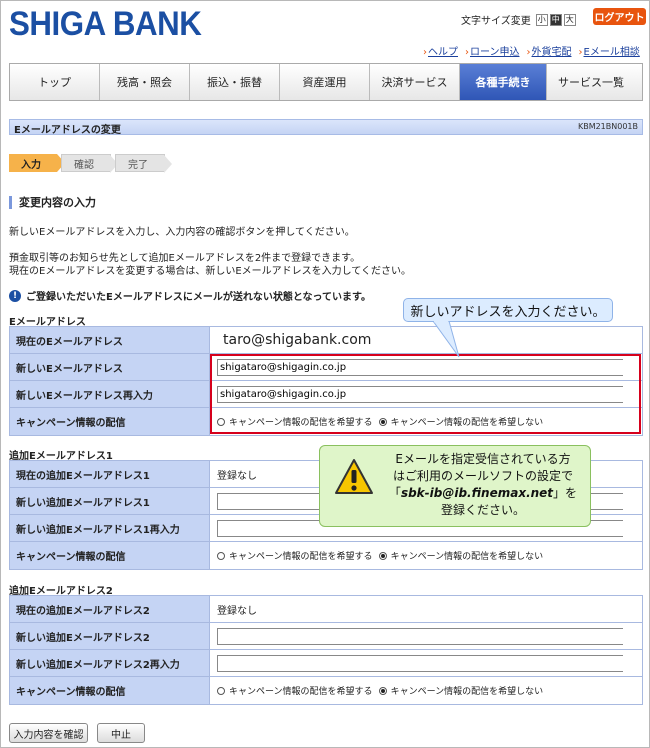  What do you see at coordinates (483, 459) in the screenshot?
I see `warning-line: Eメールを指定受信されている方` at bounding box center [483, 459].